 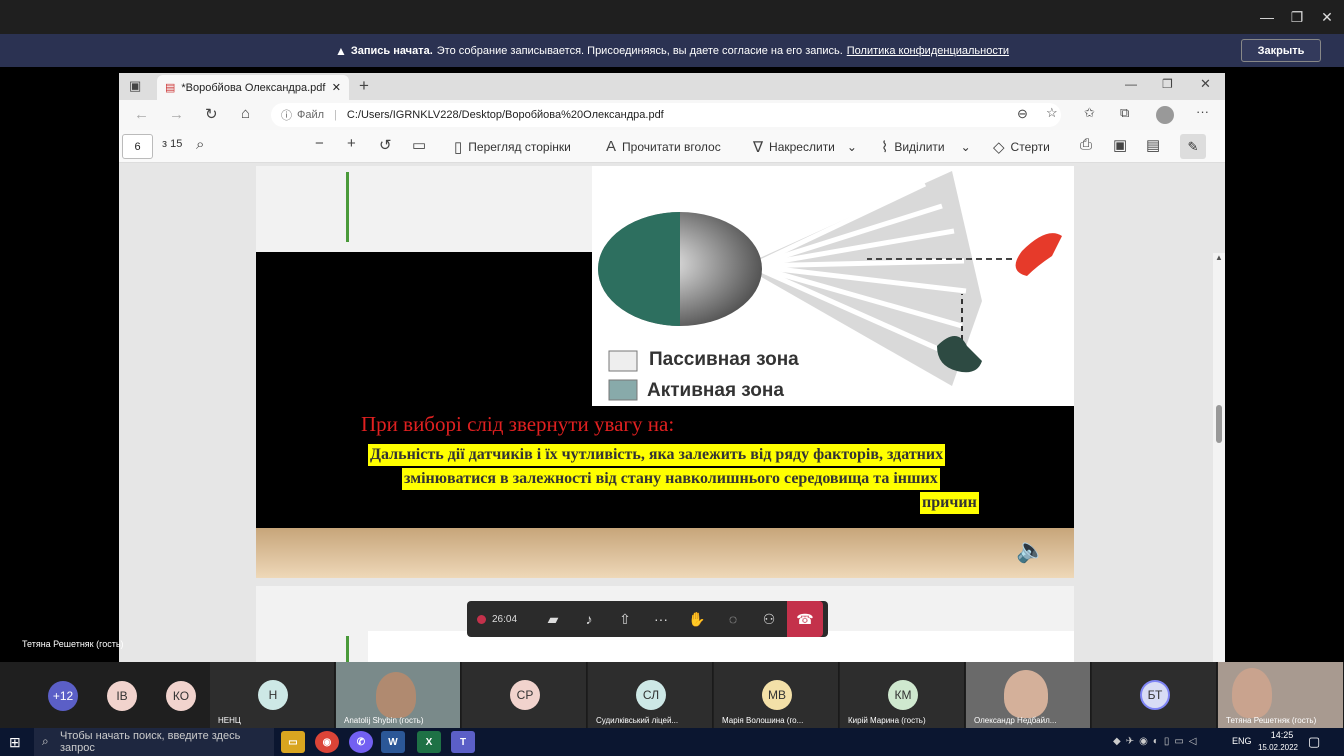 I want to click on slide-floor: 🔈, so click(x=665, y=553).